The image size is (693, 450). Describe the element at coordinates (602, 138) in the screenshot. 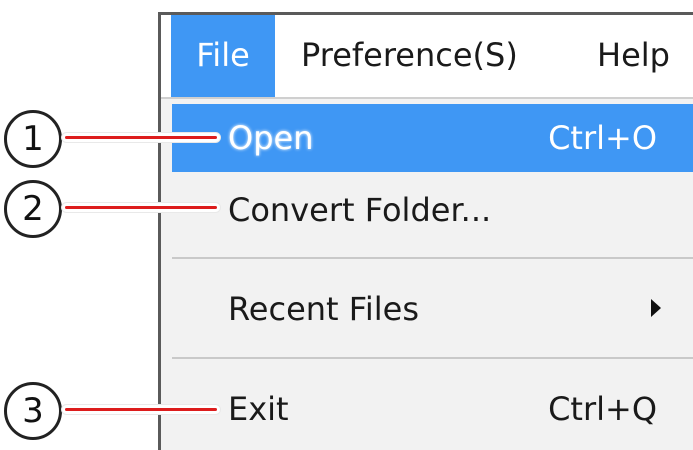

I see `menu-item-shortcut: Ctrl+O` at that location.